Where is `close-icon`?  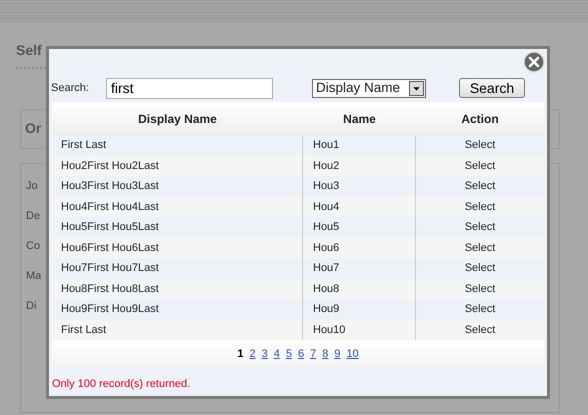
close-icon is located at coordinates (534, 62).